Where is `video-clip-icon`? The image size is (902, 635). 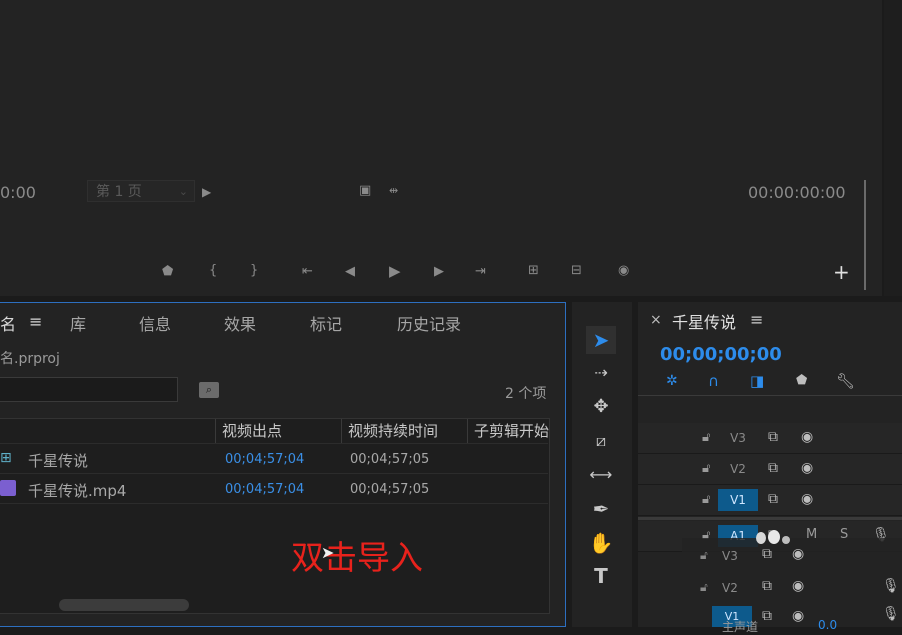
video-clip-icon is located at coordinates (8, 488).